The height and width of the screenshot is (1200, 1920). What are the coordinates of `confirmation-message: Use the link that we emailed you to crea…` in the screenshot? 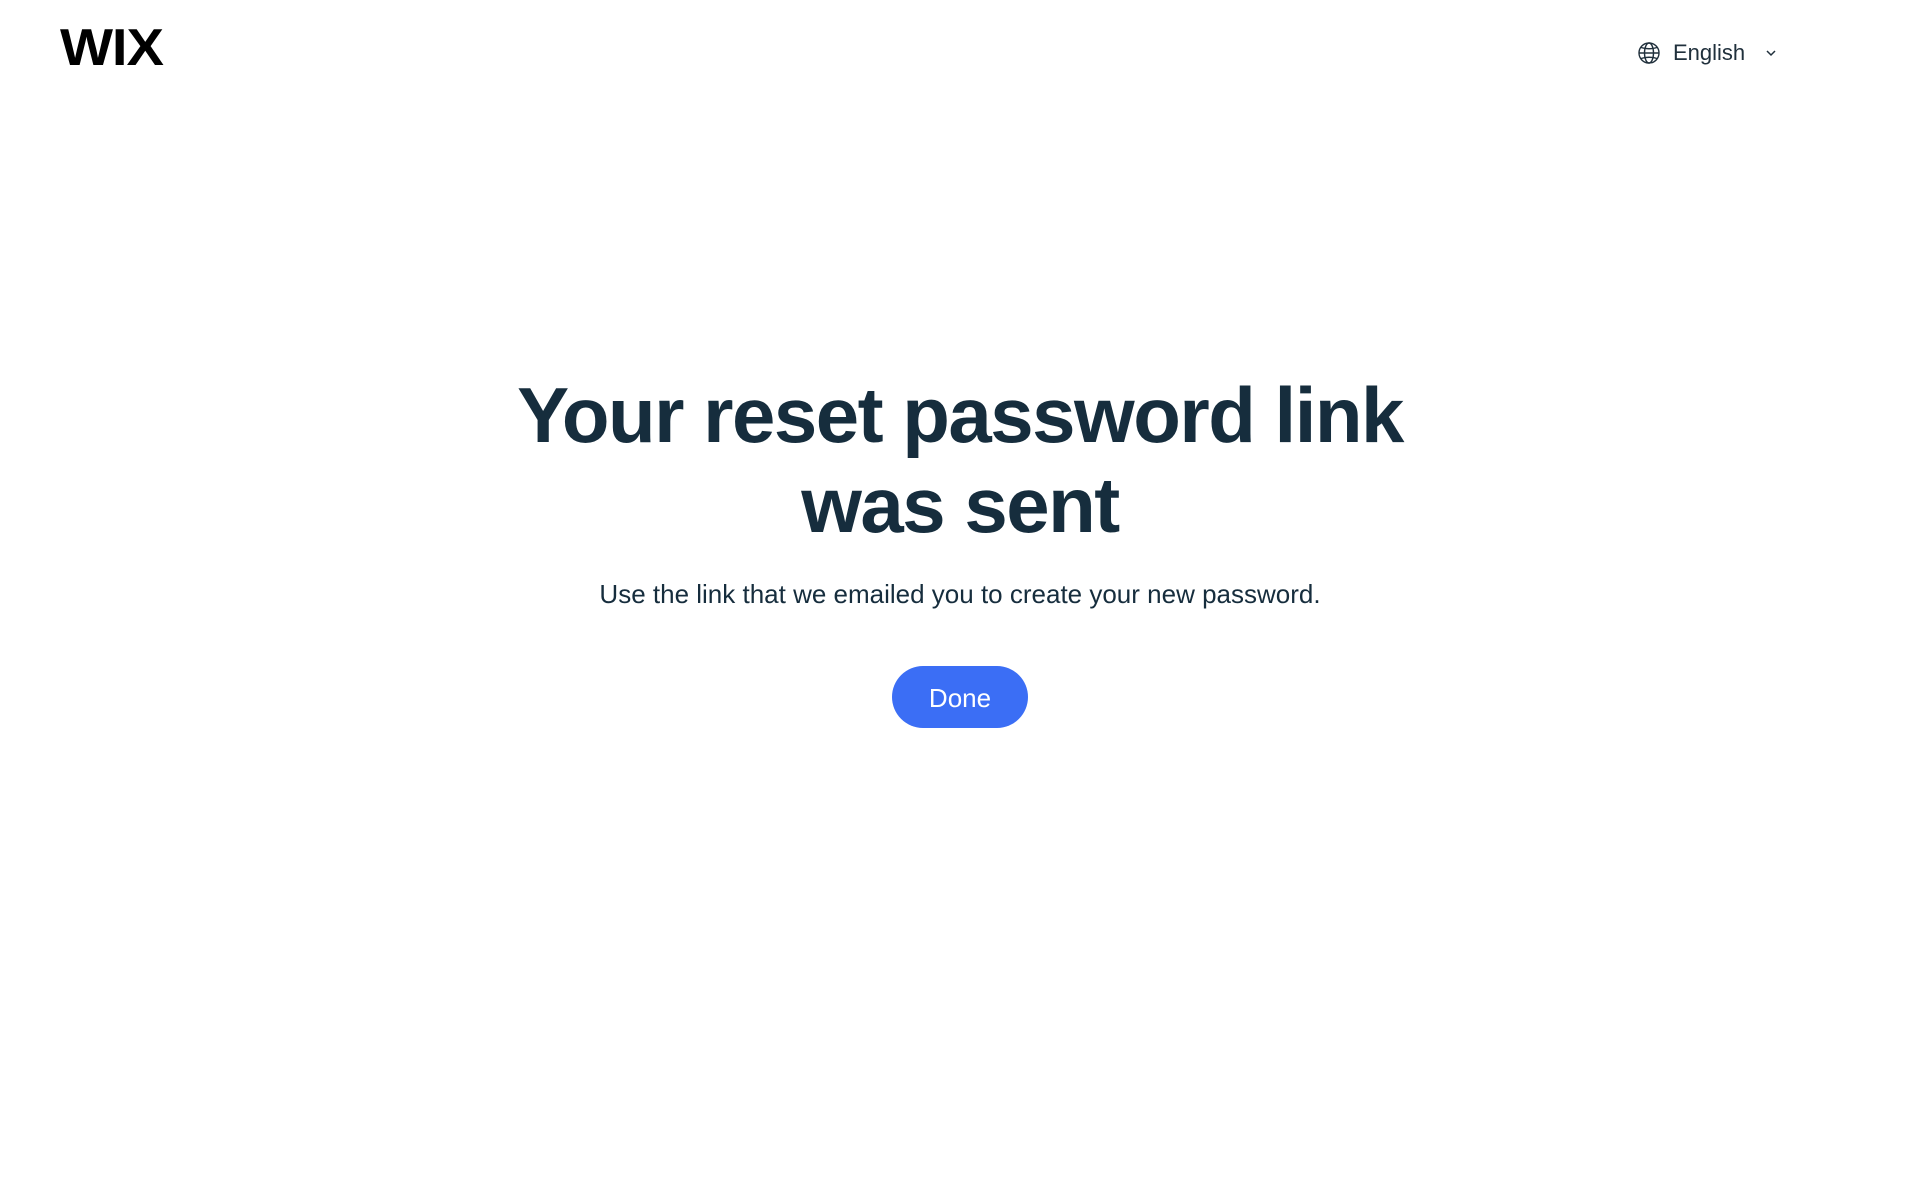 It's located at (960, 594).